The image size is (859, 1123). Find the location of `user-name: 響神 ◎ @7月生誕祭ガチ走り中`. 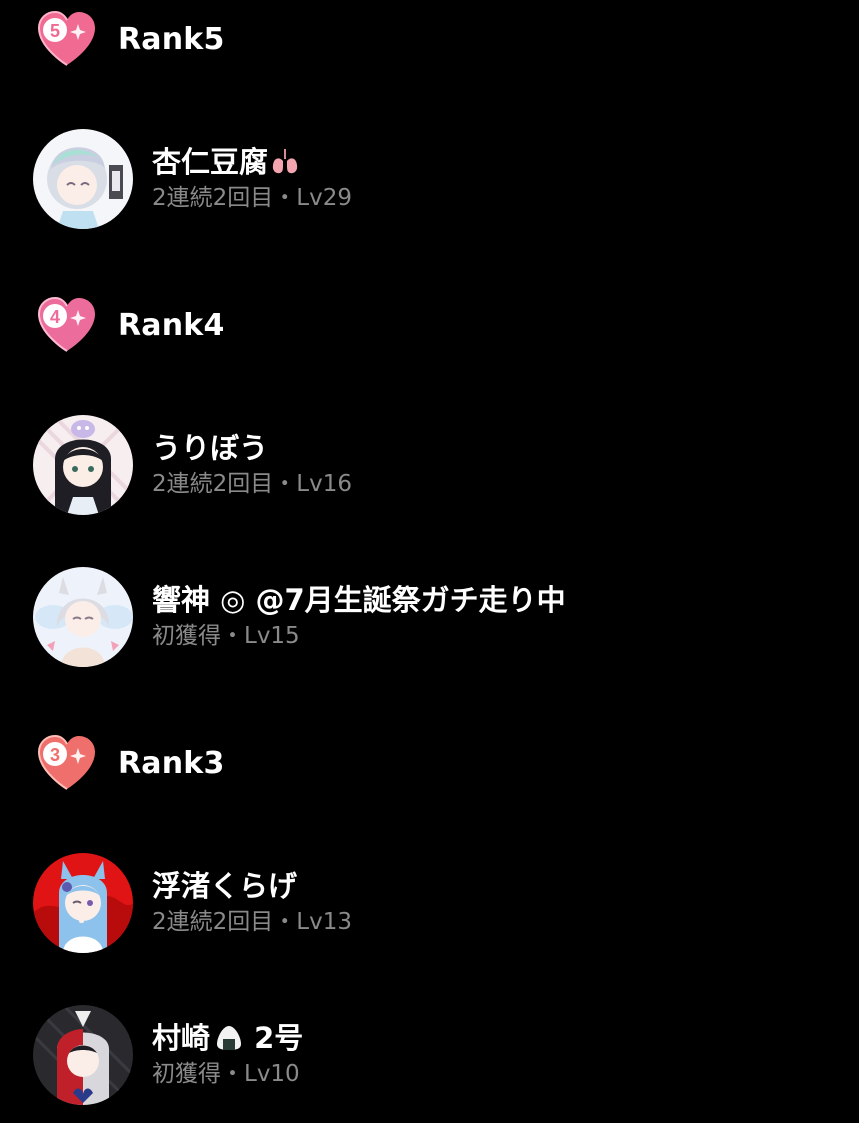

user-name: 響神 ◎ @7月生誕祭ガチ走り中 is located at coordinates (359, 600).